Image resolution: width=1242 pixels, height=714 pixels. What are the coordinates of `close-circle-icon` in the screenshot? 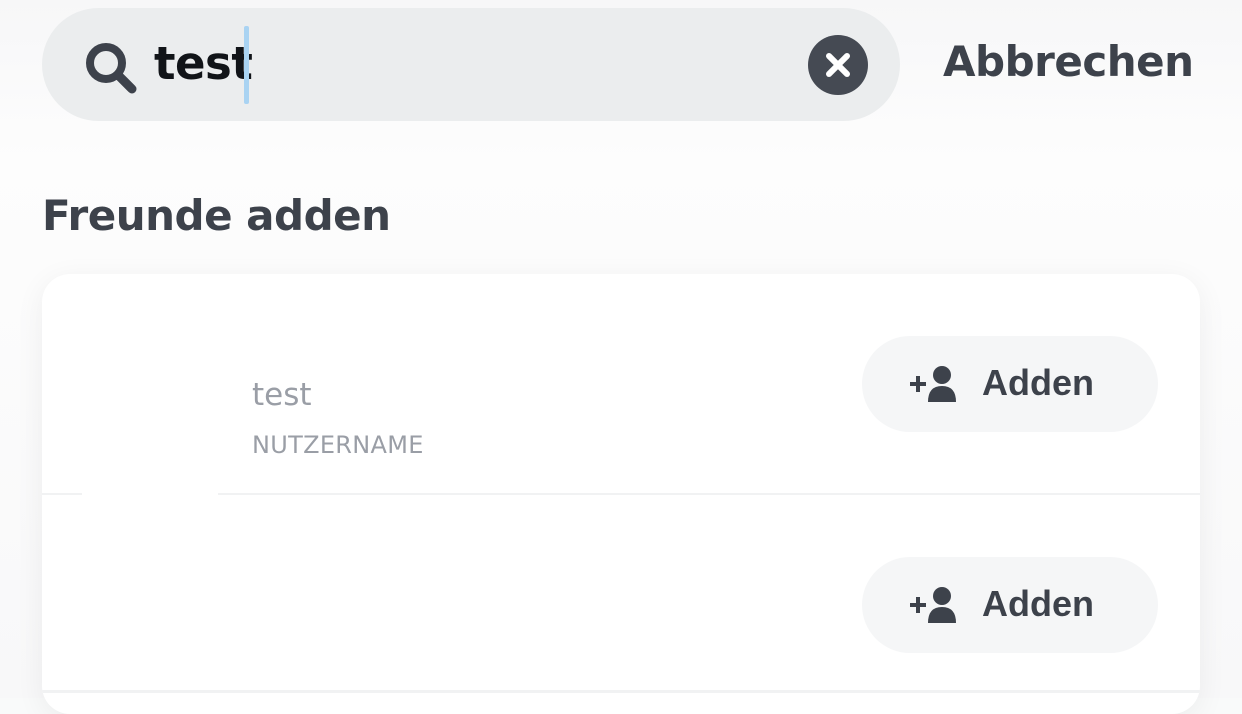 It's located at (838, 65).